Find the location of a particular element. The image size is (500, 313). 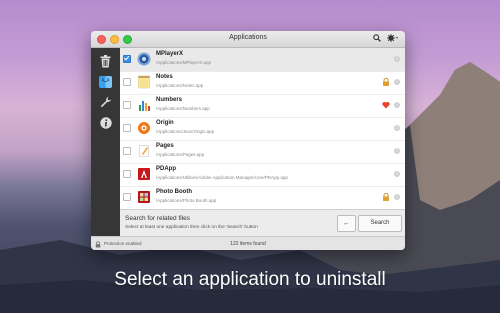

photobooth-icon is located at coordinates (144, 197).